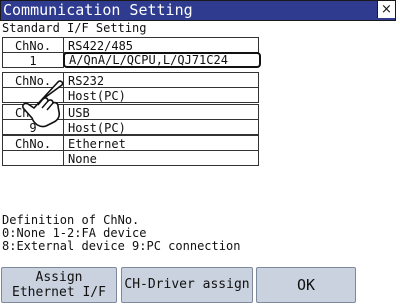 The height and width of the screenshot is (304, 400). I want to click on interface-setting-row: None, so click(197, 158).